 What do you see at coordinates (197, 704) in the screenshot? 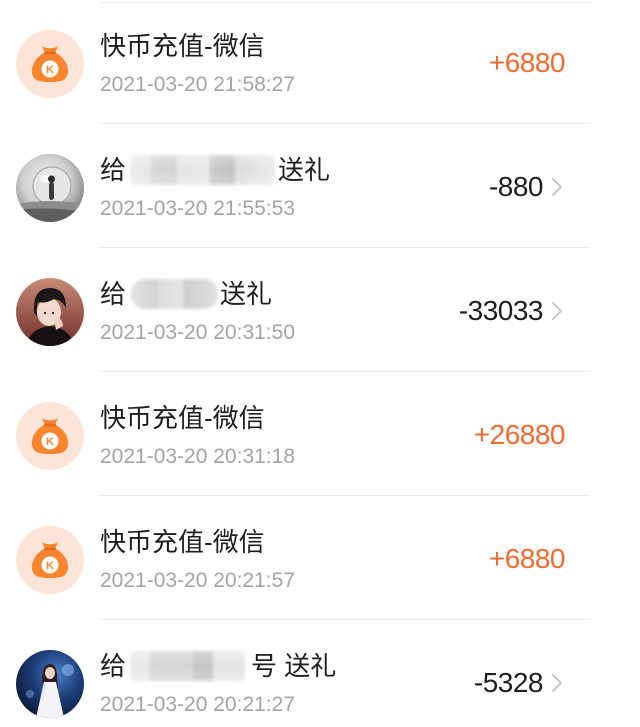
I see `transaction-time: 2021-03-20 20:21:27` at bounding box center [197, 704].